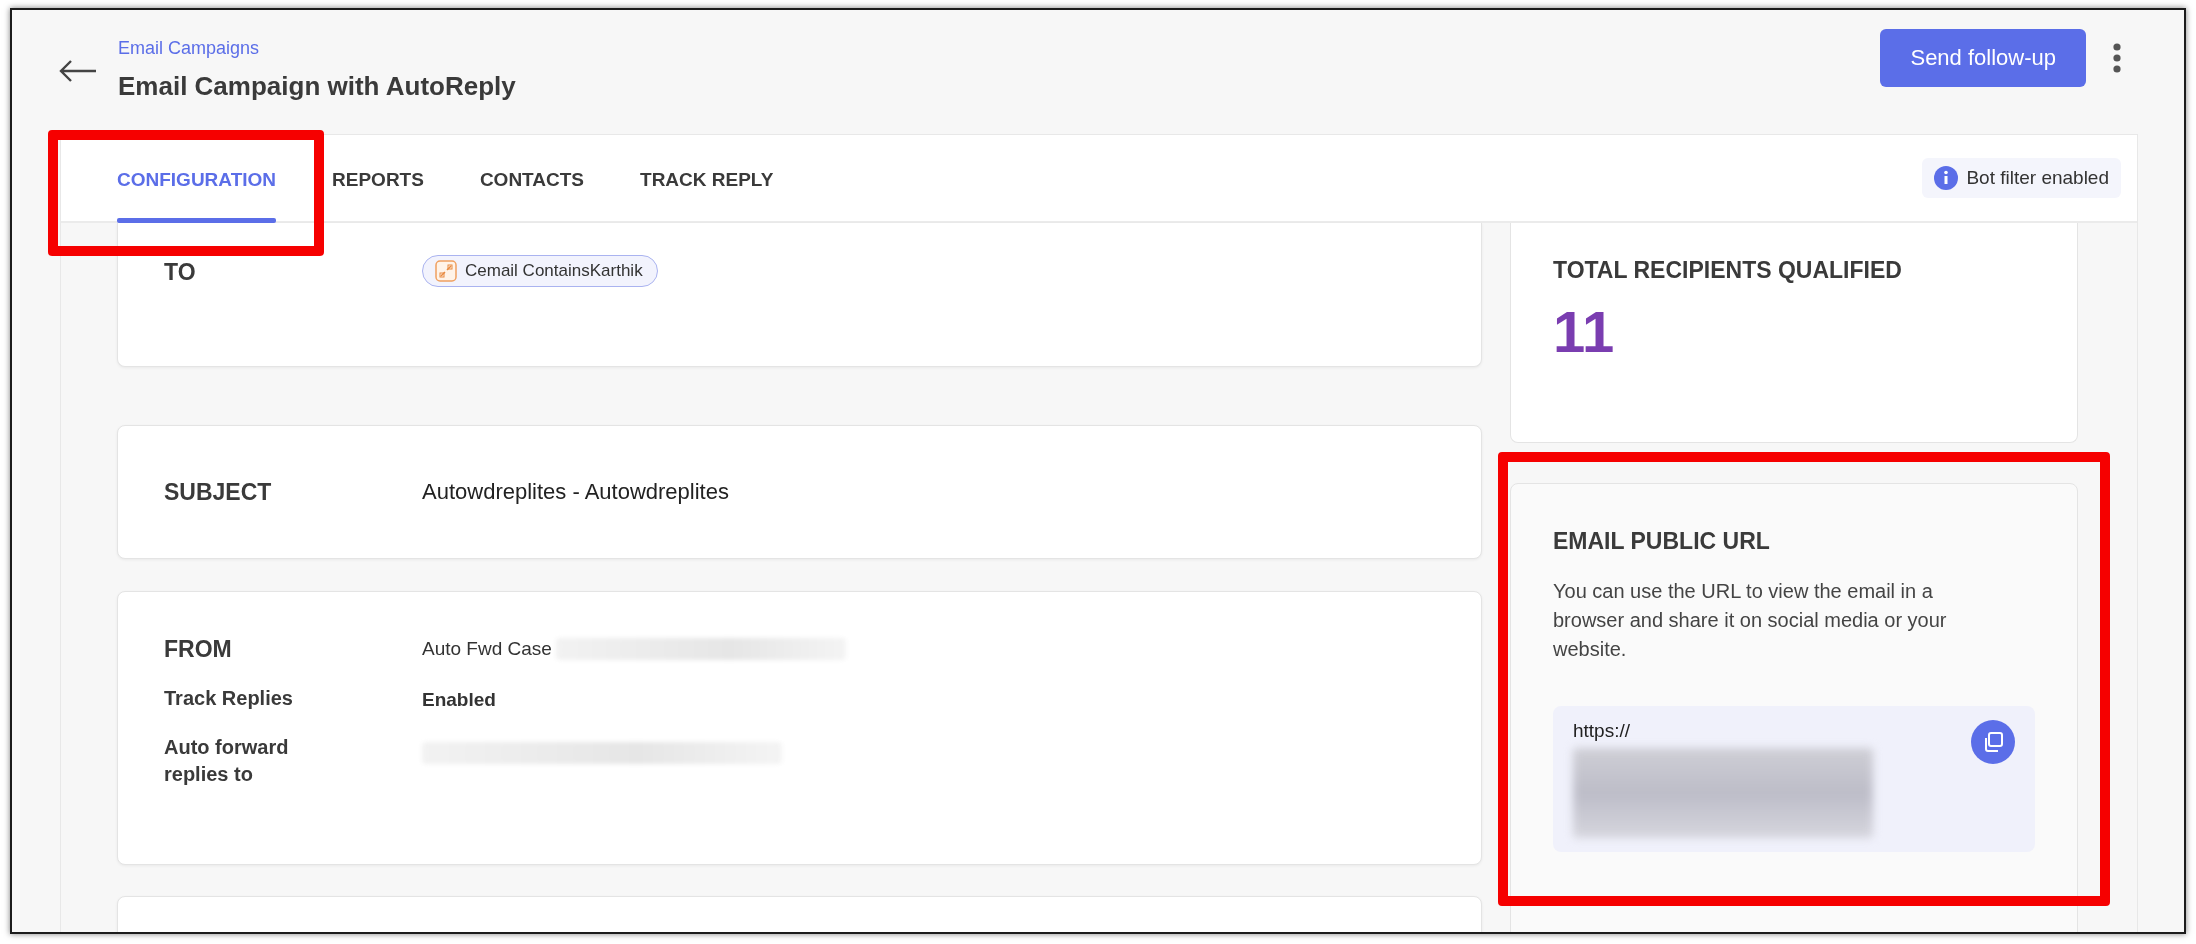 This screenshot has height=944, width=2196. What do you see at coordinates (2117, 58) in the screenshot?
I see `more-options-icon` at bounding box center [2117, 58].